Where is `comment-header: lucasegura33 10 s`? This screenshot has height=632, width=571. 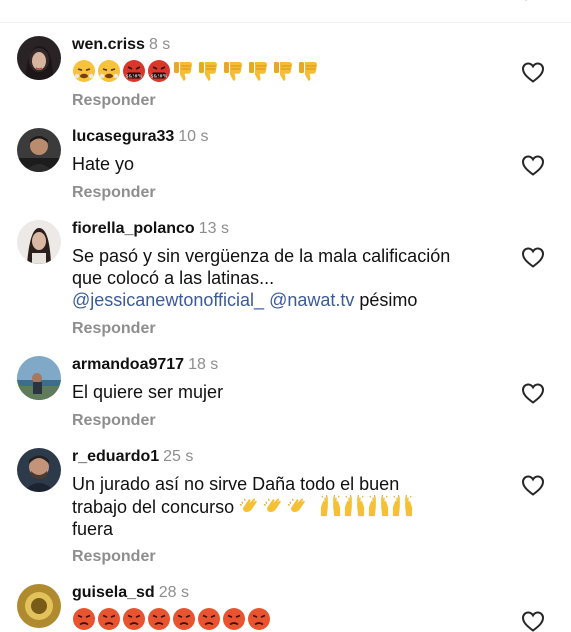 comment-header: lucasegura33 10 s is located at coordinates (140, 137).